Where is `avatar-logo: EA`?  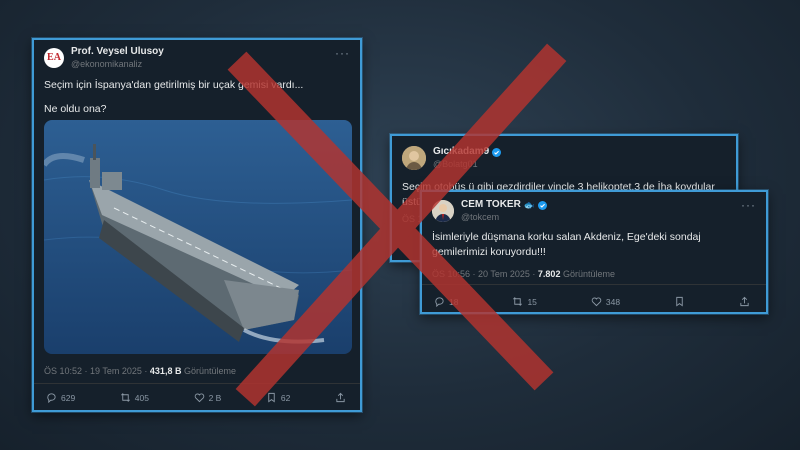 avatar-logo: EA is located at coordinates (54, 58).